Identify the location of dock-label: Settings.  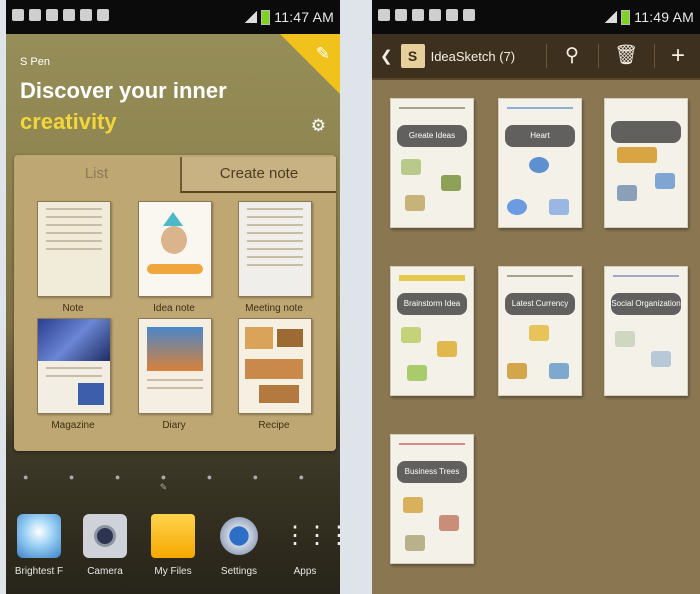
(239, 571).